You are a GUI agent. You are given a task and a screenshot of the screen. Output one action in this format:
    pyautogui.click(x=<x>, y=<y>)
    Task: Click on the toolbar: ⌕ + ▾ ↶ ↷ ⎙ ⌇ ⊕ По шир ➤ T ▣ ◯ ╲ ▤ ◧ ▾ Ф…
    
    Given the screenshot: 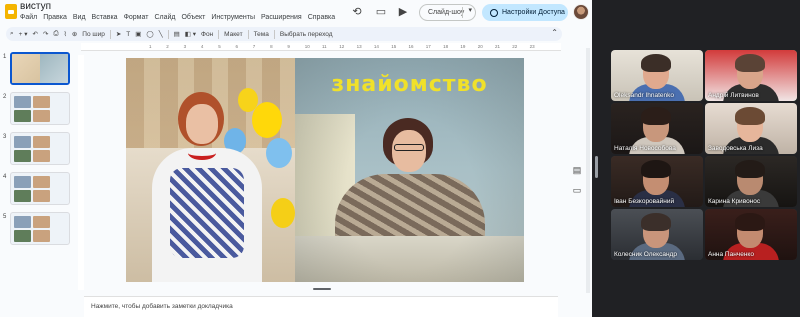 What is the action you would take?
    pyautogui.click(x=284, y=34)
    